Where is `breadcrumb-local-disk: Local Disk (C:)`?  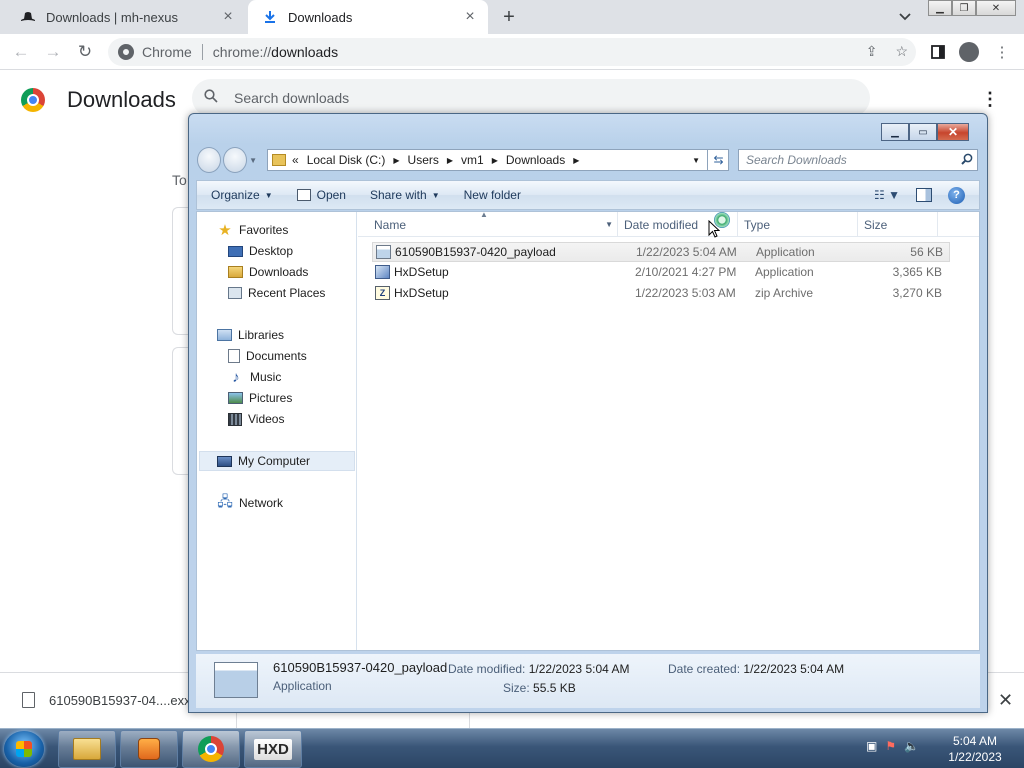
breadcrumb-local-disk: Local Disk (C:) is located at coordinates (346, 160).